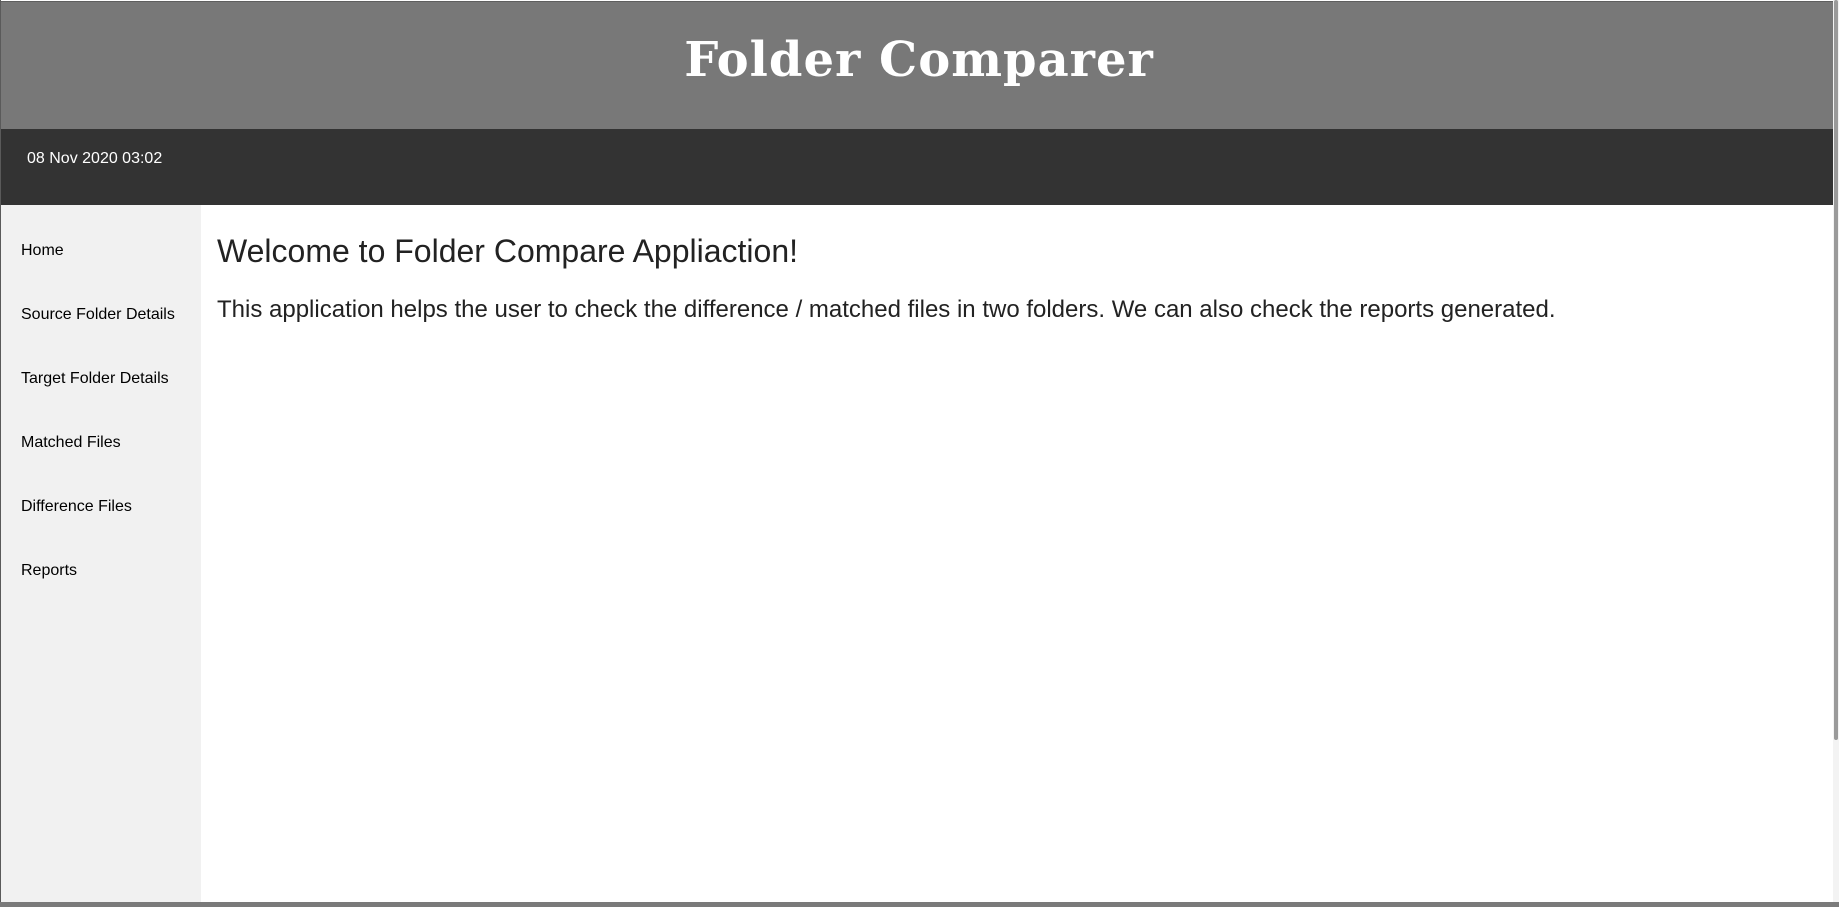  Describe the element at coordinates (101, 255) in the screenshot. I see `sidebar-item-home: Home` at that location.